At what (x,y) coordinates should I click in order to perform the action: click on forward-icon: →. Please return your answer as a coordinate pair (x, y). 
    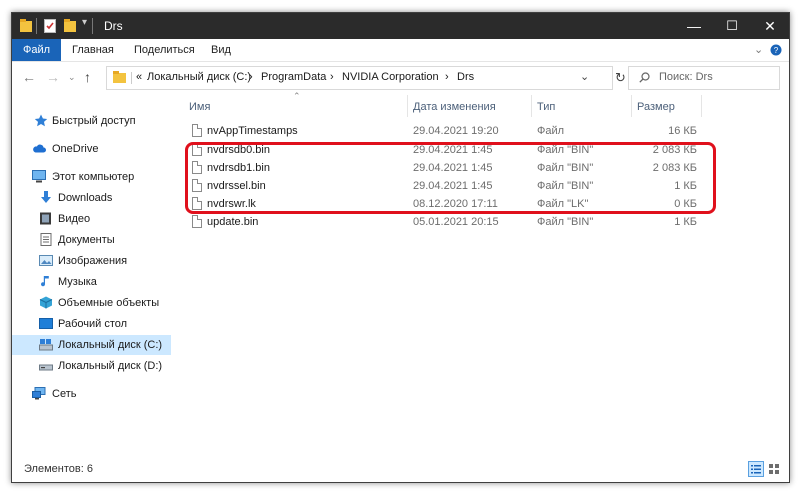
    Looking at the image, I should click on (53, 77).